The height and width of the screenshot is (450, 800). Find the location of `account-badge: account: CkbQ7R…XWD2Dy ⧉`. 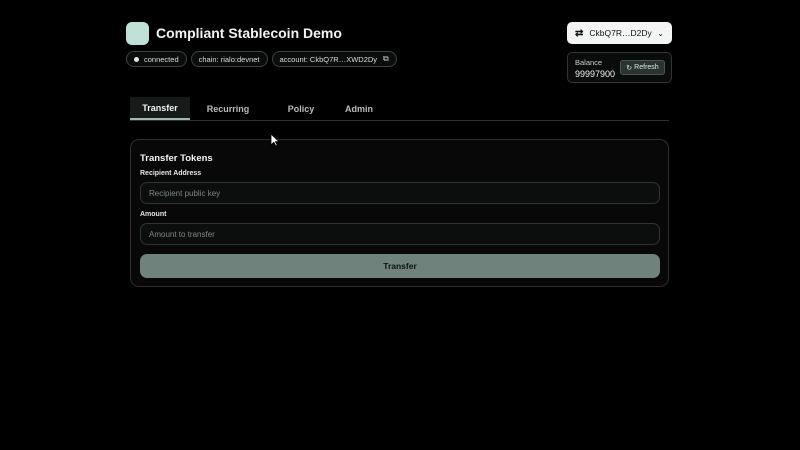

account-badge: account: CkbQ7R…XWD2Dy ⧉ is located at coordinates (334, 59).